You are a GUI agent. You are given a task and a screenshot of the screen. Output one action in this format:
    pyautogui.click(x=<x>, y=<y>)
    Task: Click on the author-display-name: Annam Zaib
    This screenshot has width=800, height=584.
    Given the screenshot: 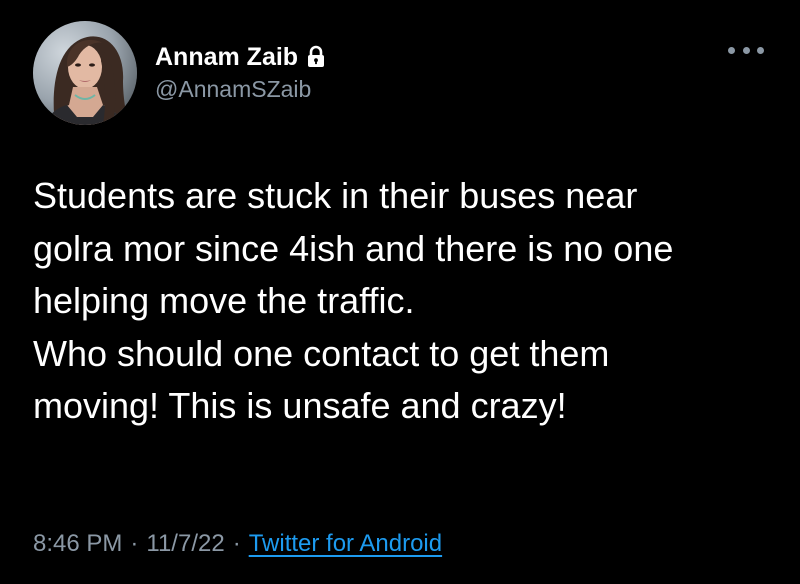 What is the action you would take?
    pyautogui.click(x=226, y=57)
    